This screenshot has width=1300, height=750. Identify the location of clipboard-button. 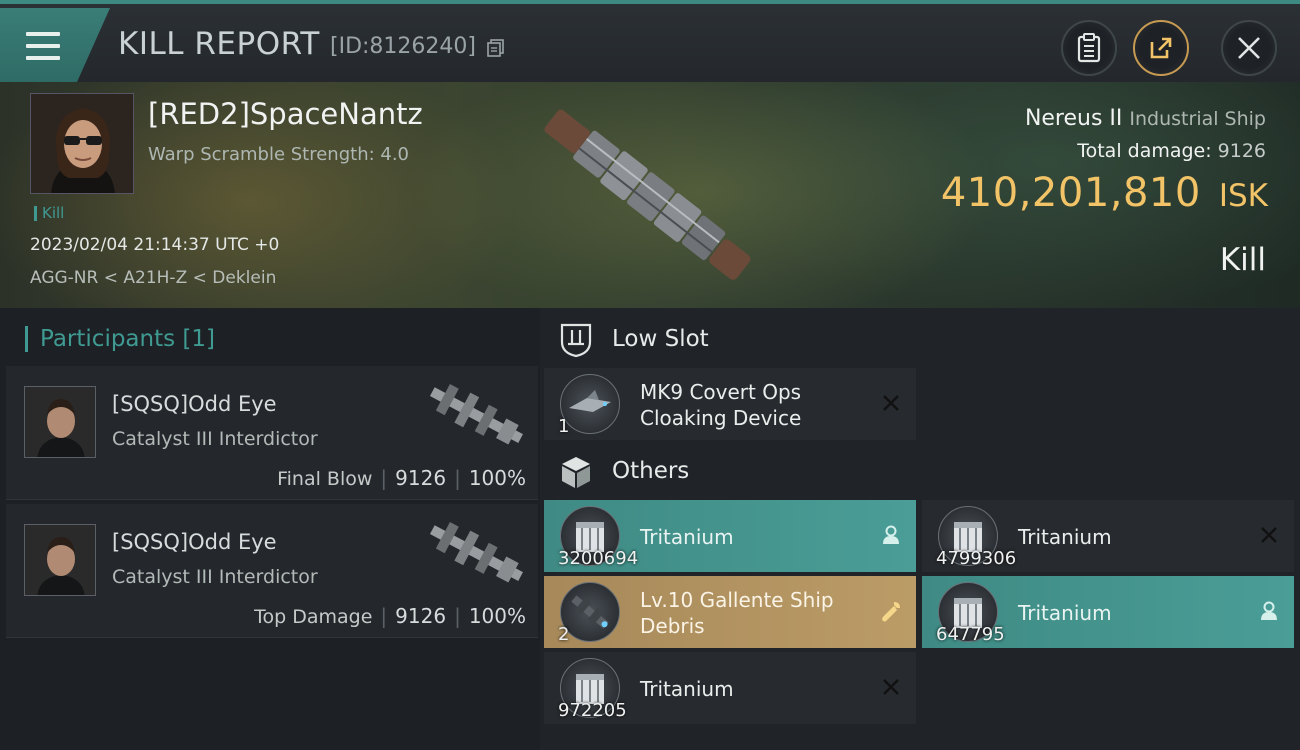
(1089, 48).